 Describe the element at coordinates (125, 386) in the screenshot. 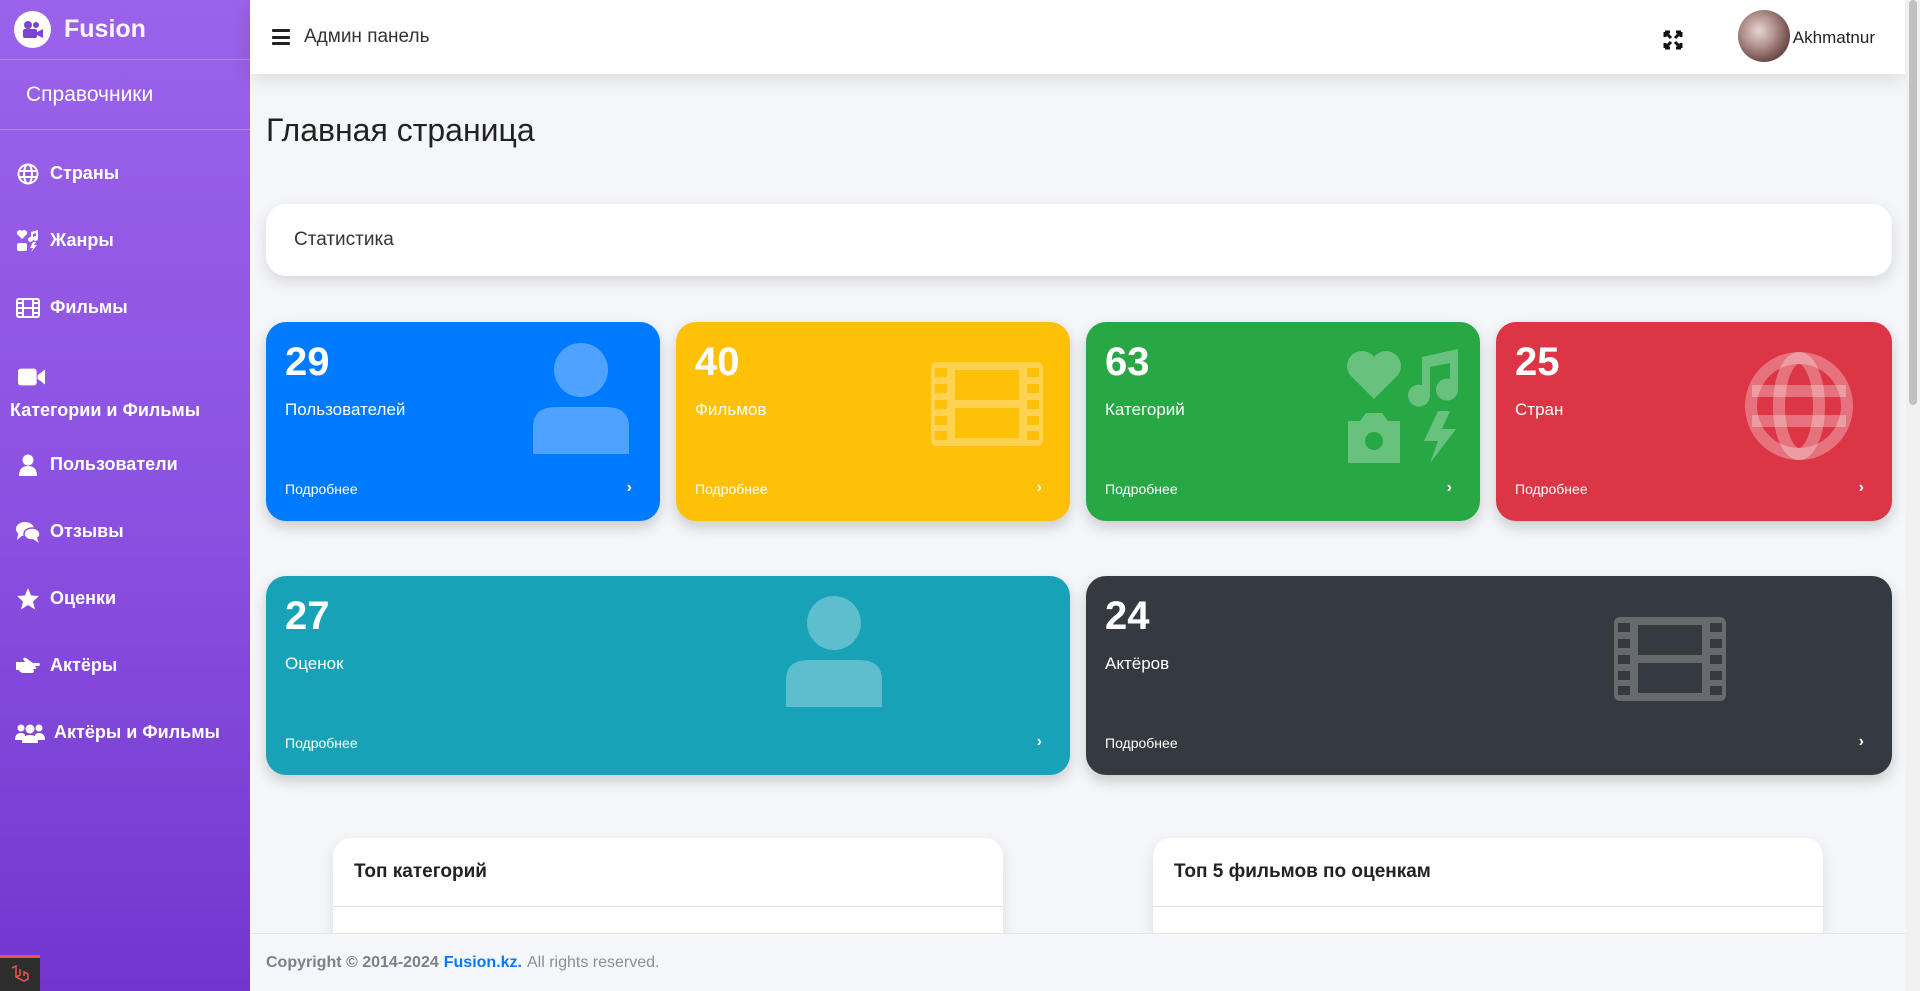

I see `sidebar-item-categories-films: Категории и Фильмы` at that location.